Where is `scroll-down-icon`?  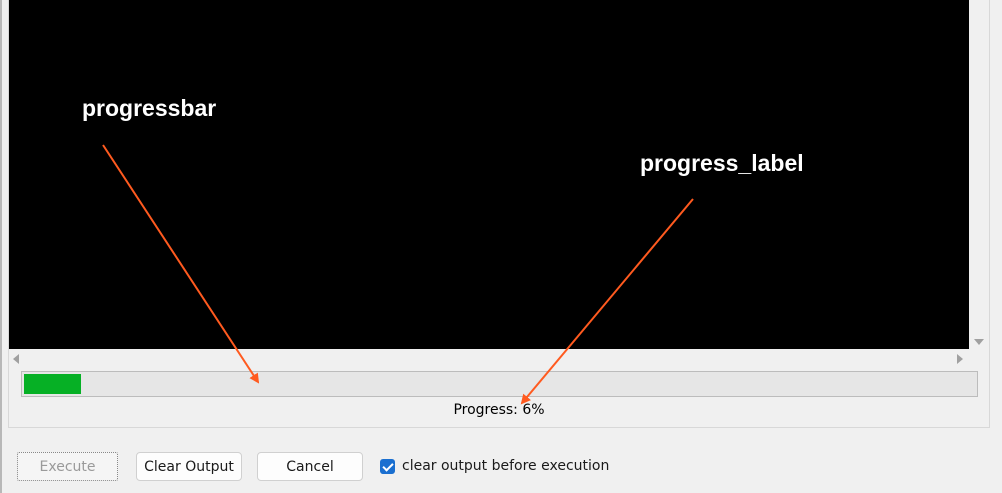 scroll-down-icon is located at coordinates (979, 342).